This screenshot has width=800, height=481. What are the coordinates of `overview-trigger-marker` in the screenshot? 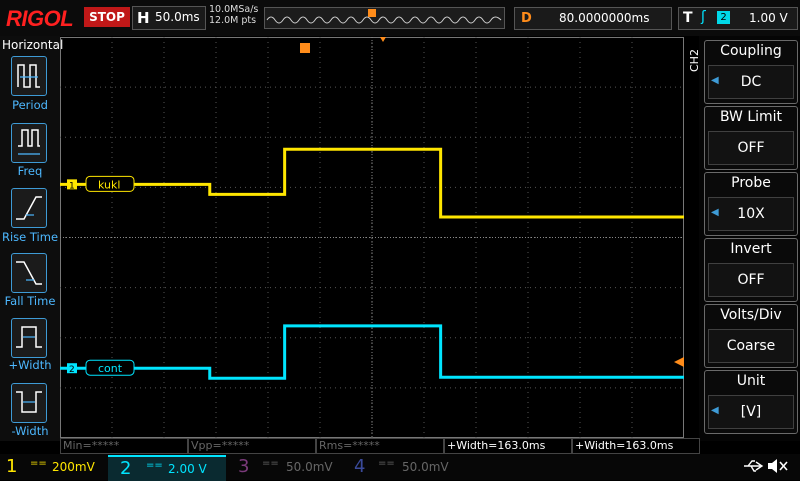 It's located at (372, 13).